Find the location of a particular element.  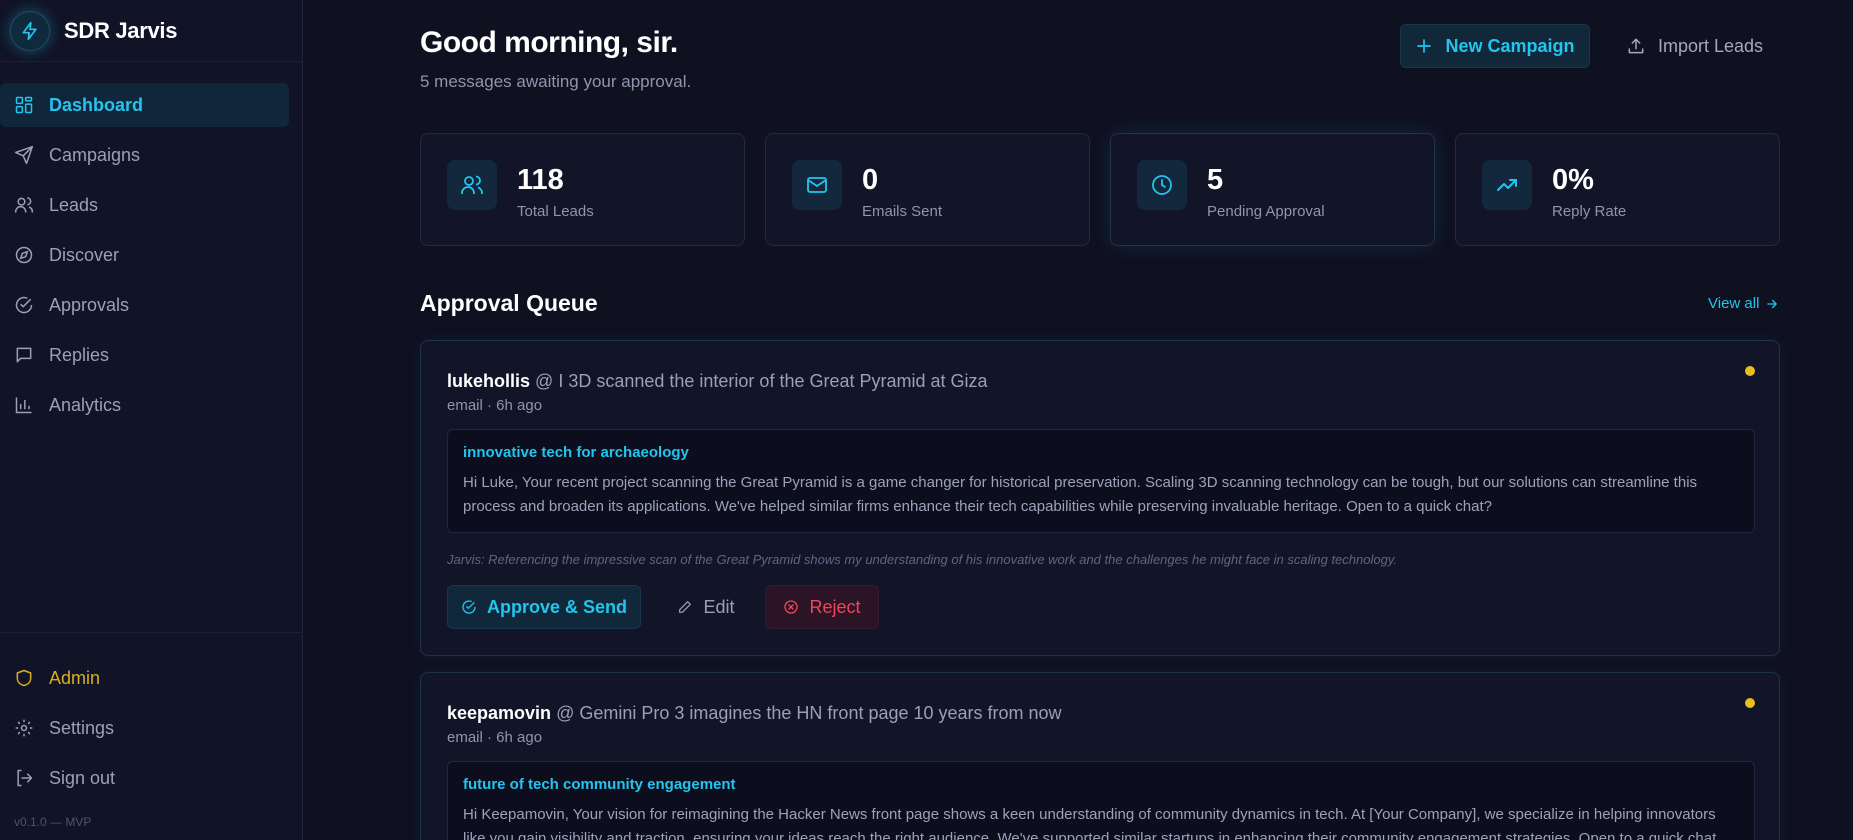

sidebar-item-leads: Leads is located at coordinates (144, 205).